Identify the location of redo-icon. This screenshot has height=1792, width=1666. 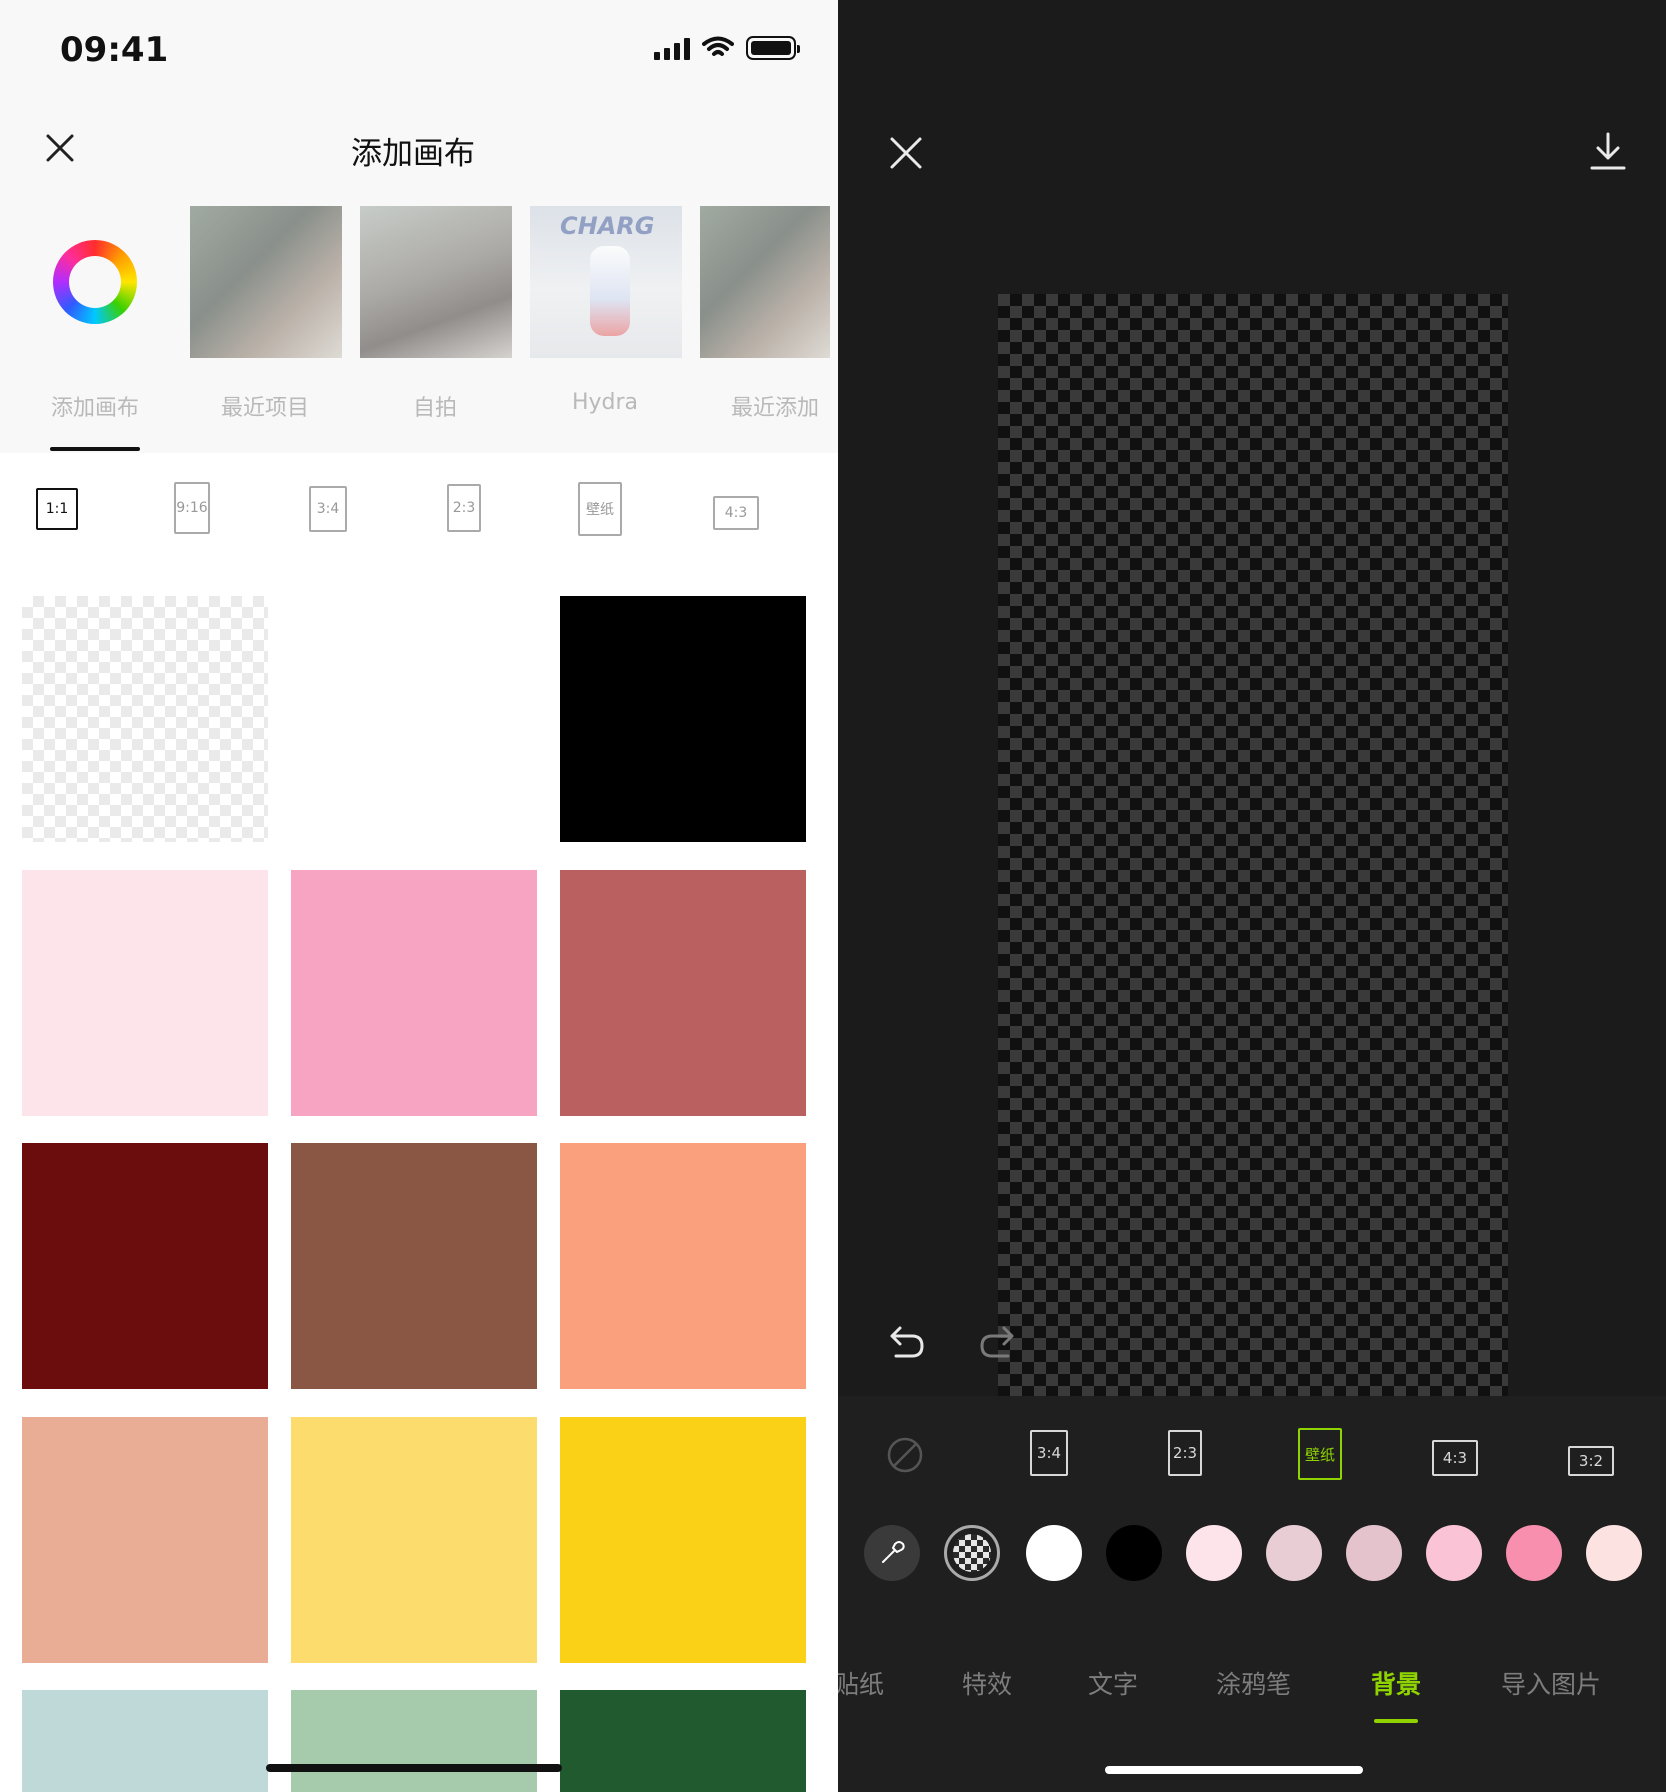
(997, 1341).